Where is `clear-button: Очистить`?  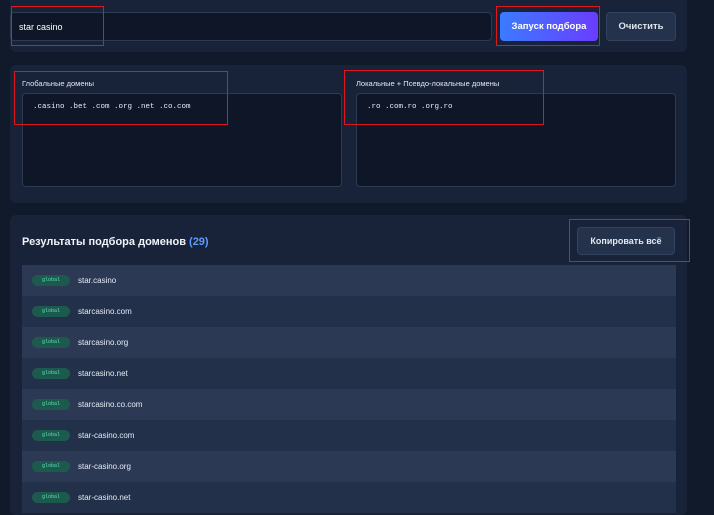
clear-button: Очистить is located at coordinates (641, 26).